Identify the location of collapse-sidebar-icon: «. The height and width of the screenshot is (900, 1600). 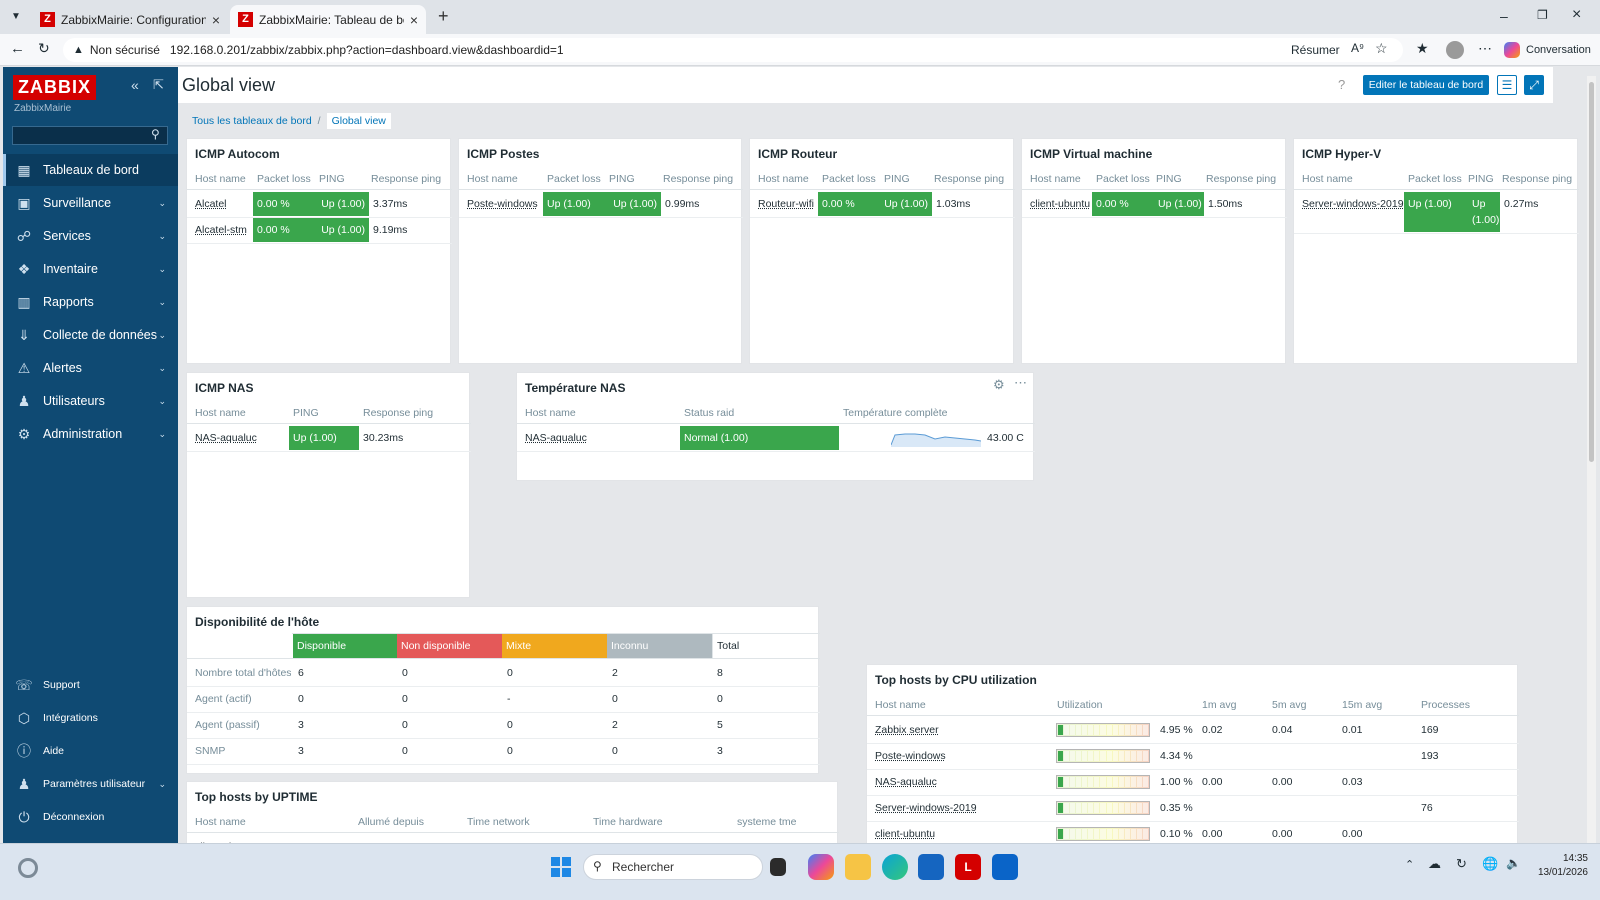
(135, 85).